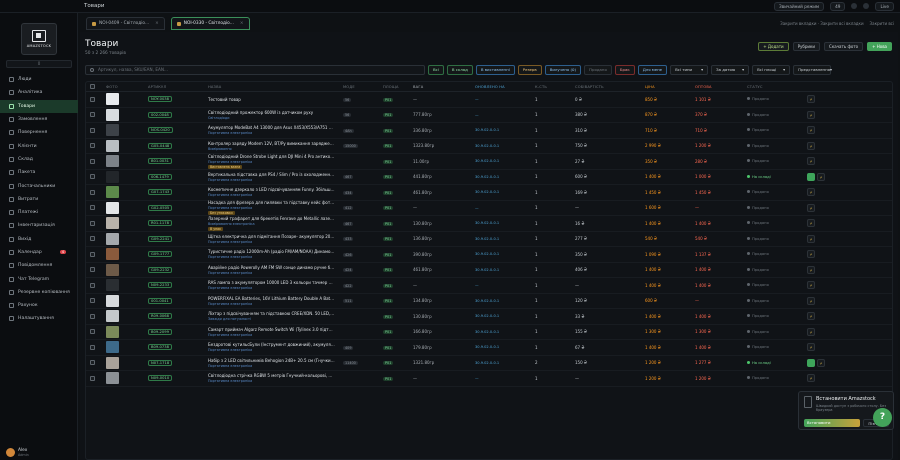 This screenshot has width=900, height=460. I want to click on close-all-tabs-link: Закрити всі, so click(882, 23).